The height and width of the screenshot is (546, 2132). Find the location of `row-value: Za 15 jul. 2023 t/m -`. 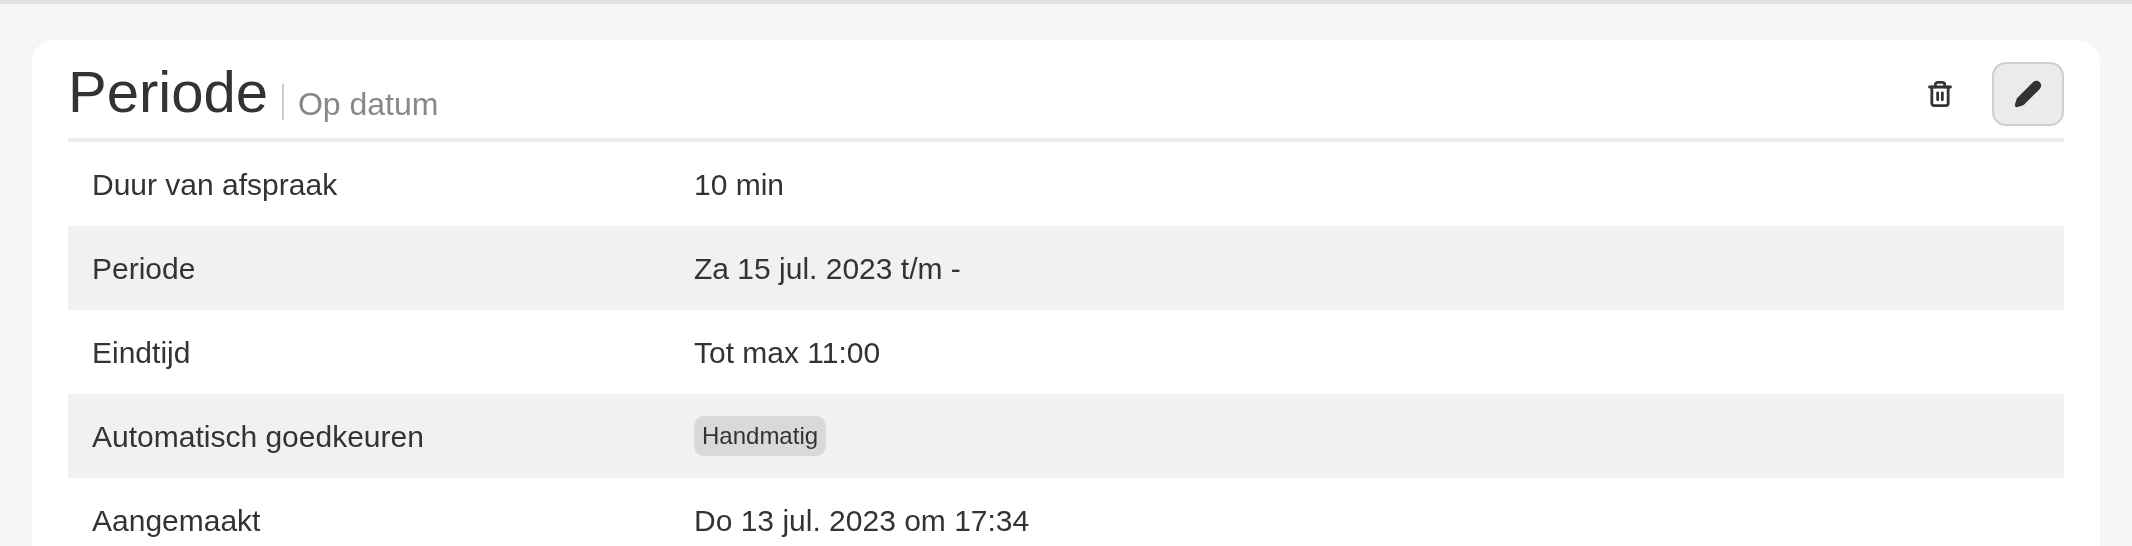

row-value: Za 15 jul. 2023 t/m - is located at coordinates (827, 268).